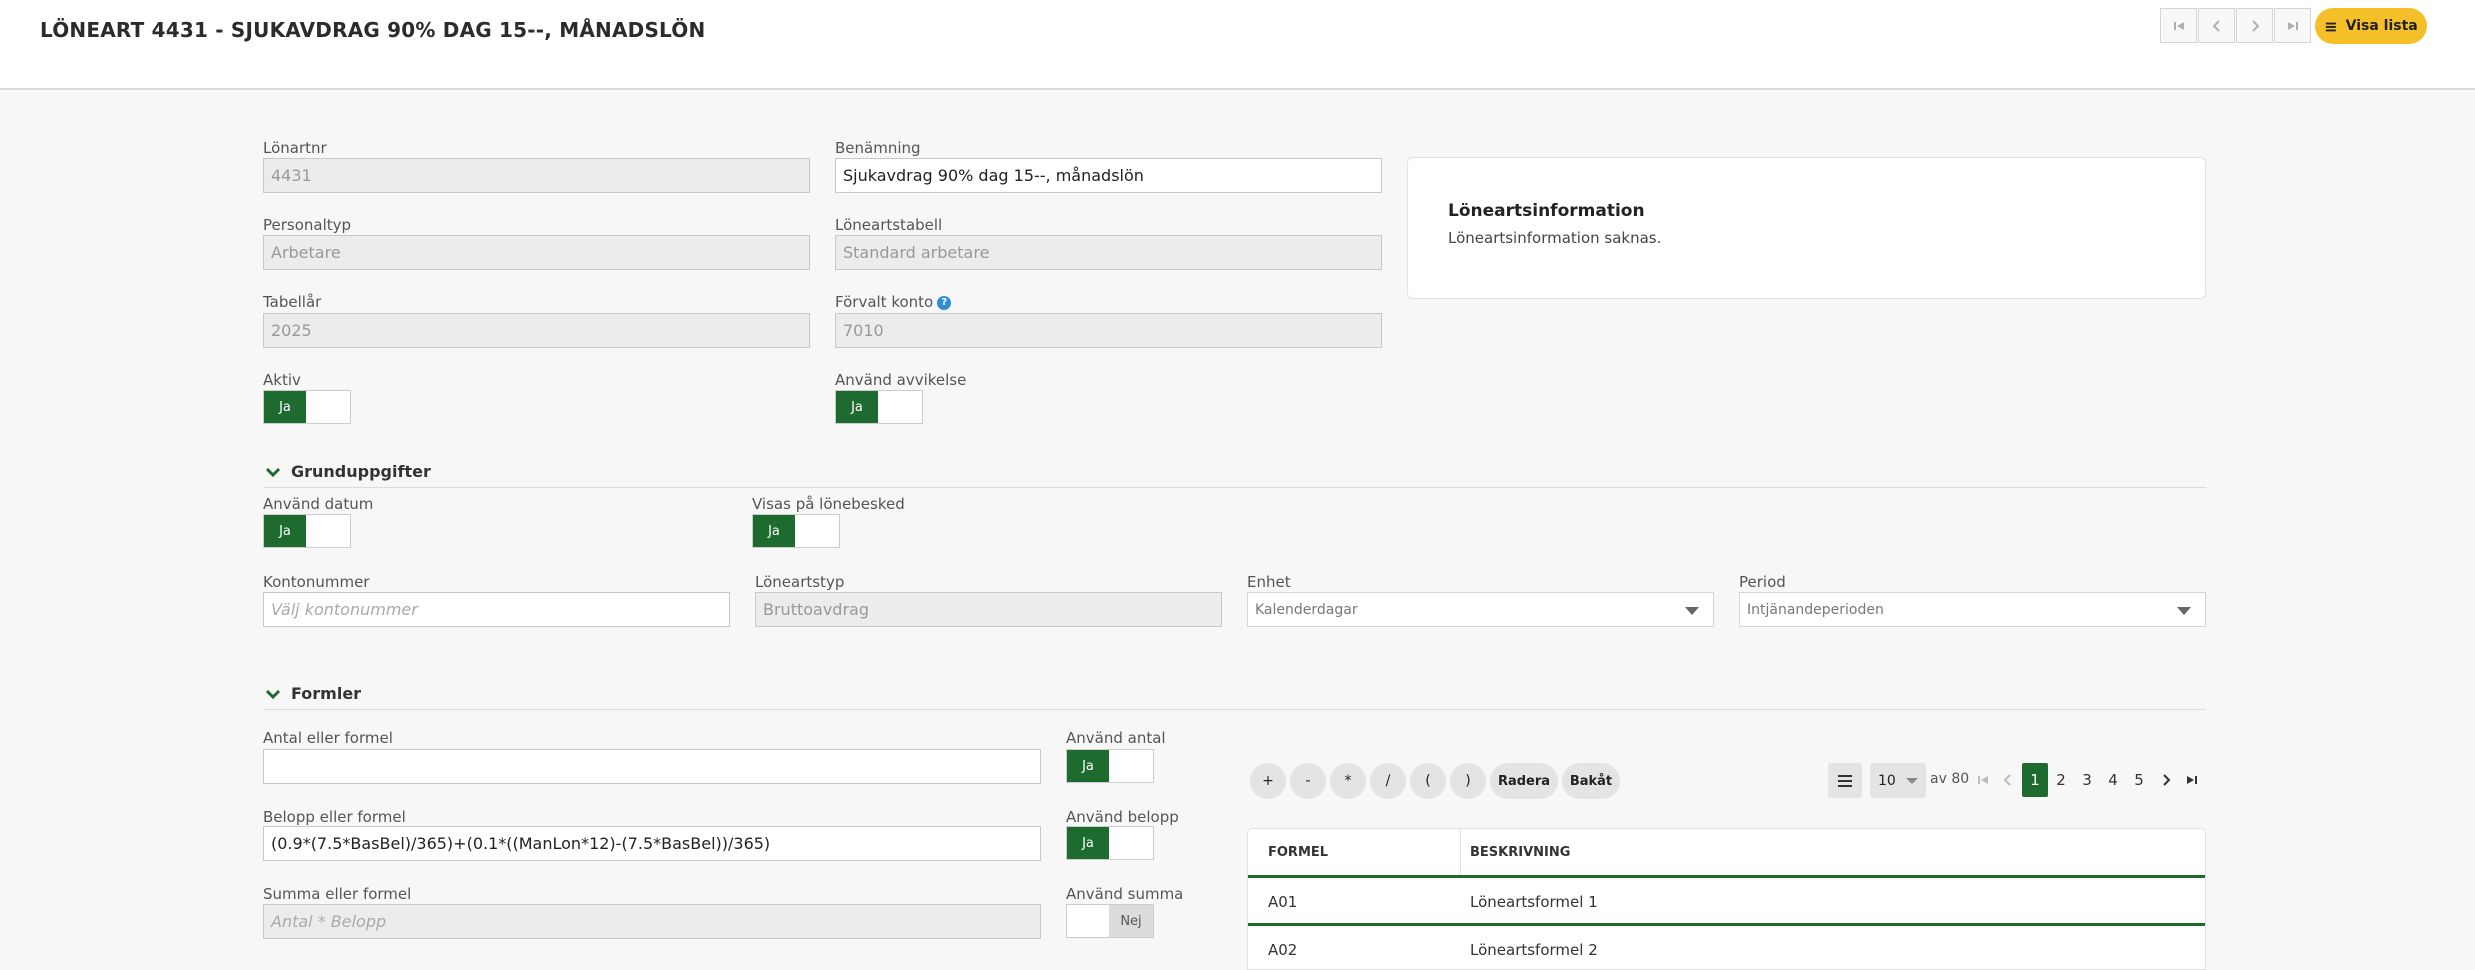  I want to click on antal-label: Antal eller formel, so click(328, 738).